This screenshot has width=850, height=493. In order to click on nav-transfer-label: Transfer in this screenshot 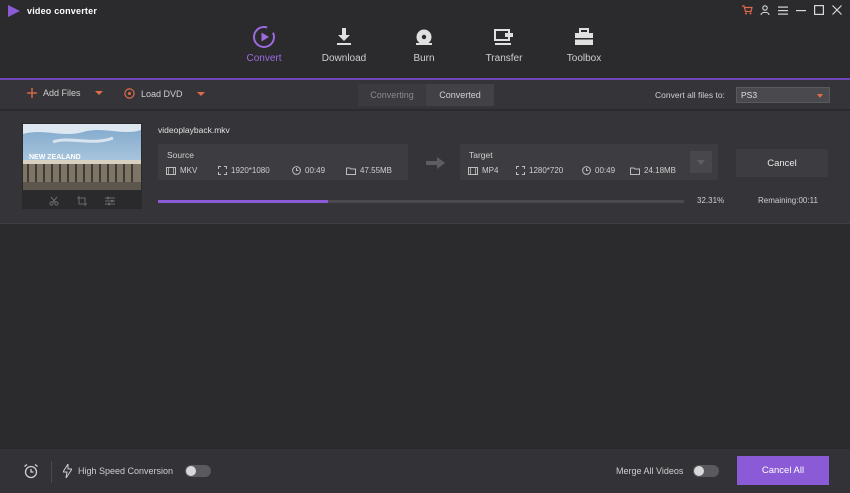, I will do `click(504, 58)`.